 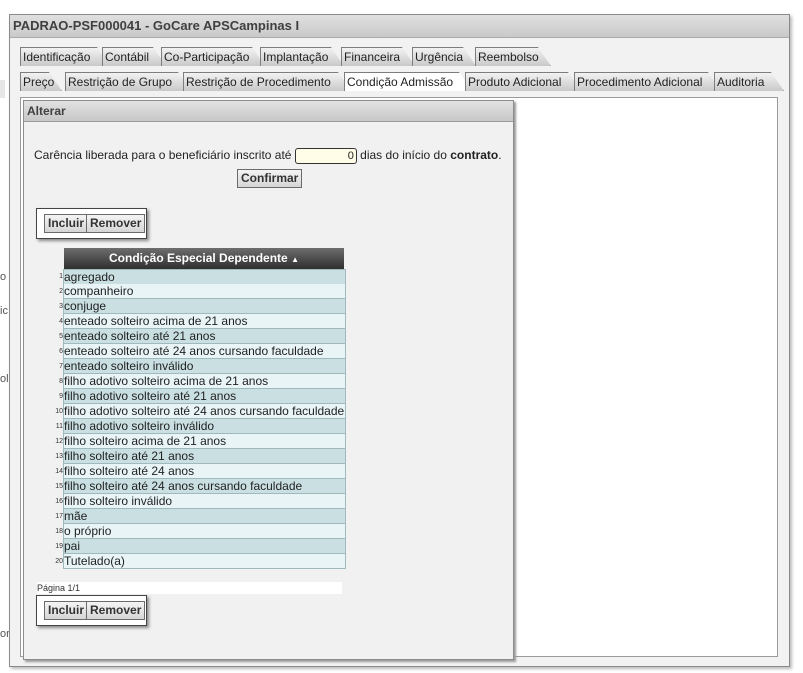 I want to click on tab-contabil: Contábil, so click(x=134, y=56).